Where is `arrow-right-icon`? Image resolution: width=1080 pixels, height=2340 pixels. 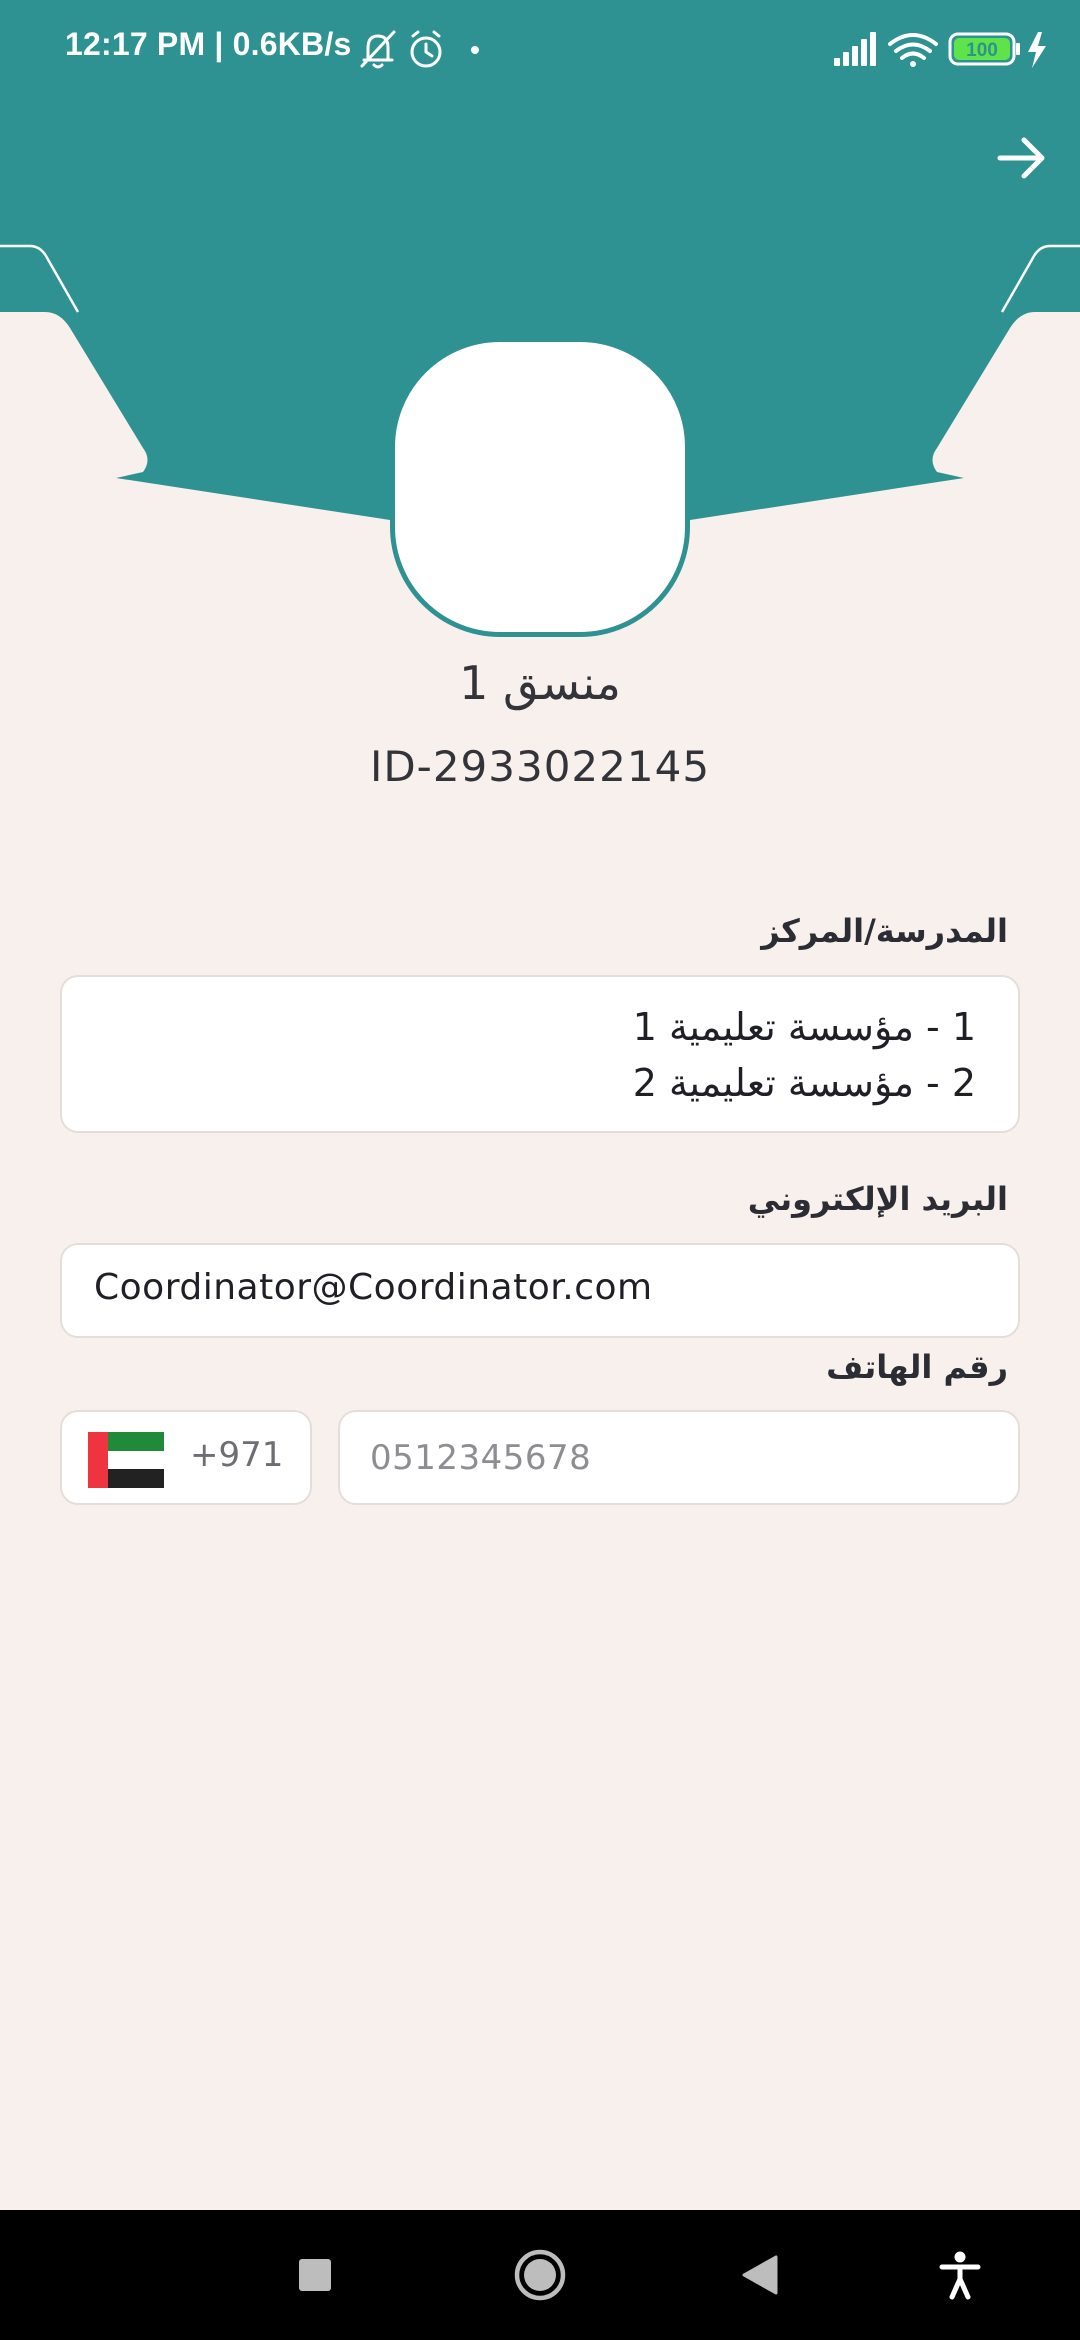 arrow-right-icon is located at coordinates (1022, 158).